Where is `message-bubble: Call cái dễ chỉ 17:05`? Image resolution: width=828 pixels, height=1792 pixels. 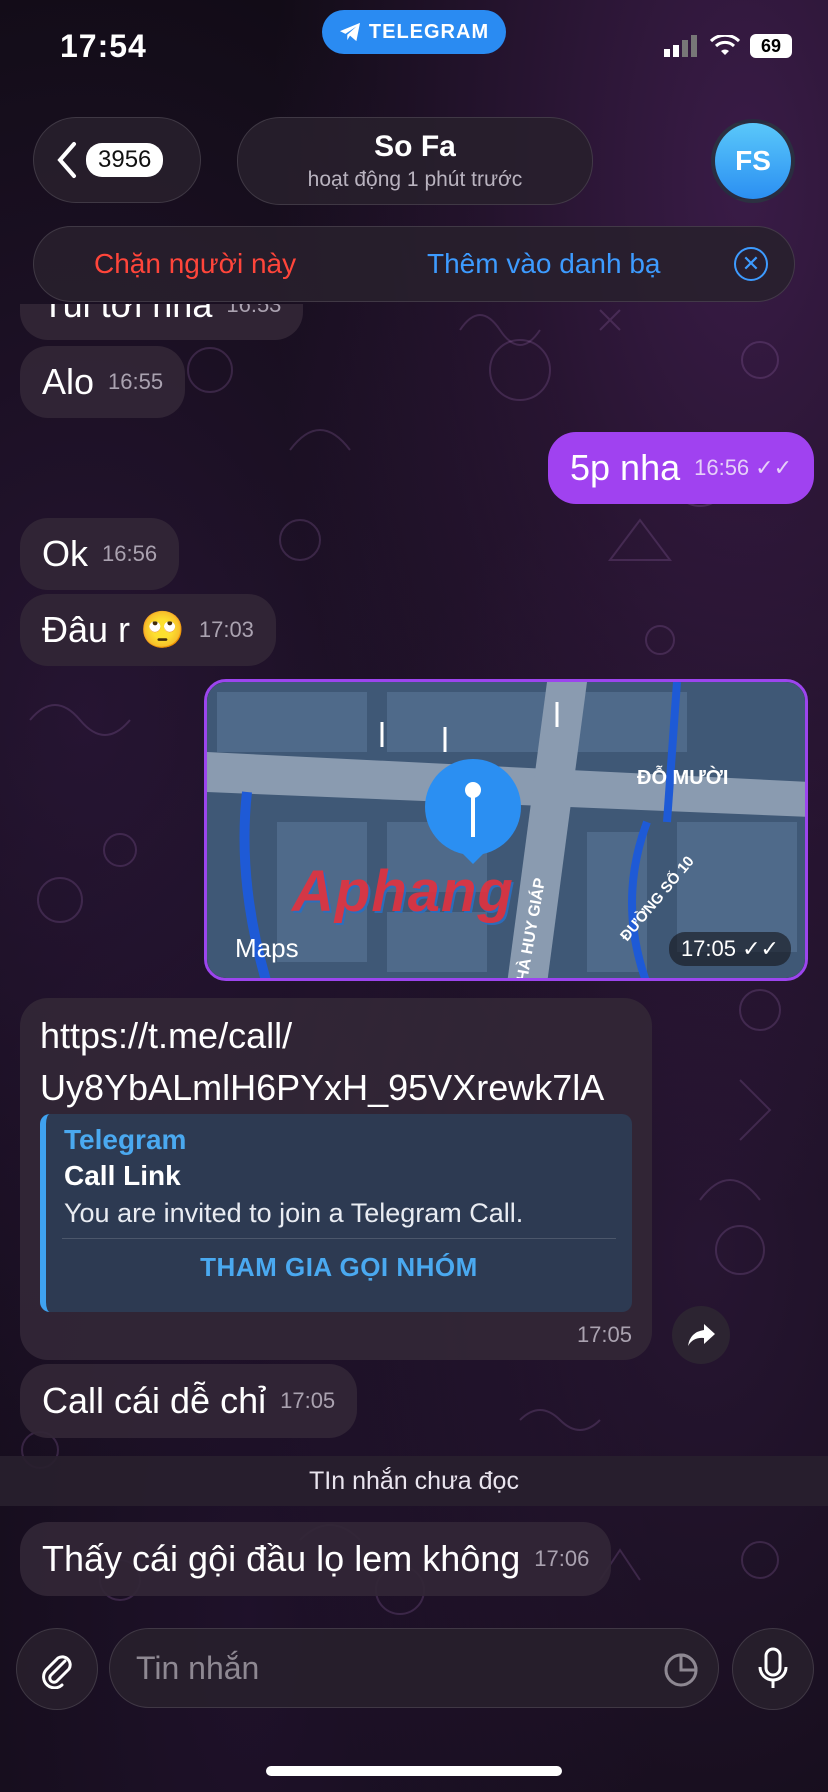 message-bubble: Call cái dễ chỉ 17:05 is located at coordinates (189, 1401).